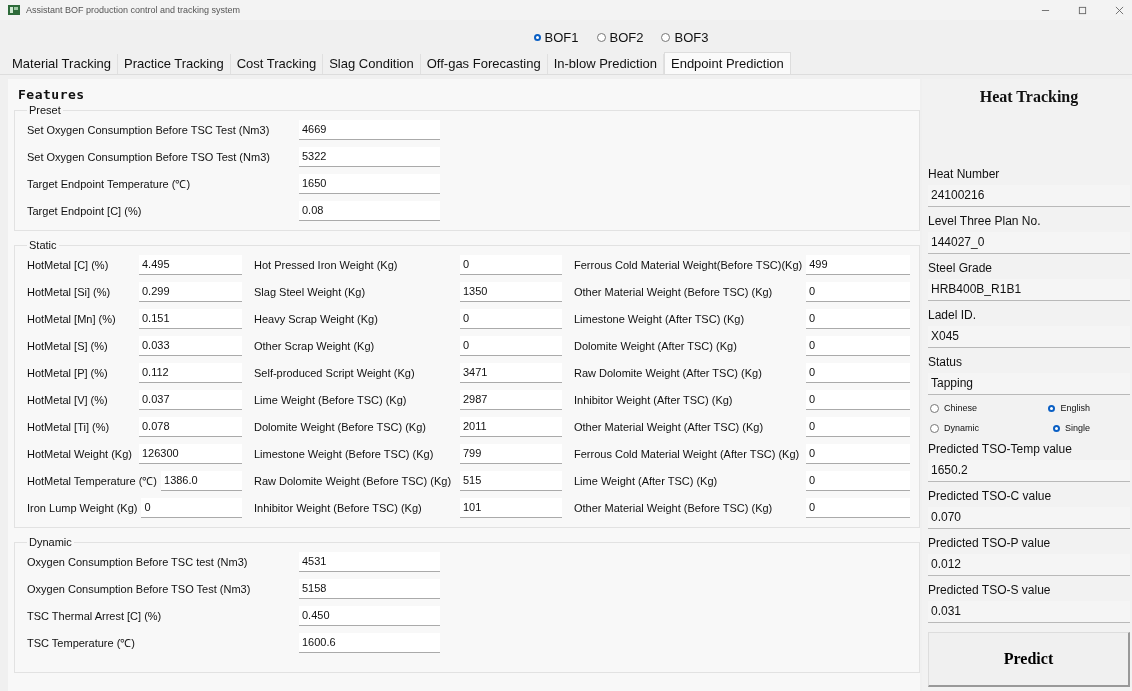  What do you see at coordinates (369, 561) in the screenshot?
I see `input-field: 4531` at bounding box center [369, 561].